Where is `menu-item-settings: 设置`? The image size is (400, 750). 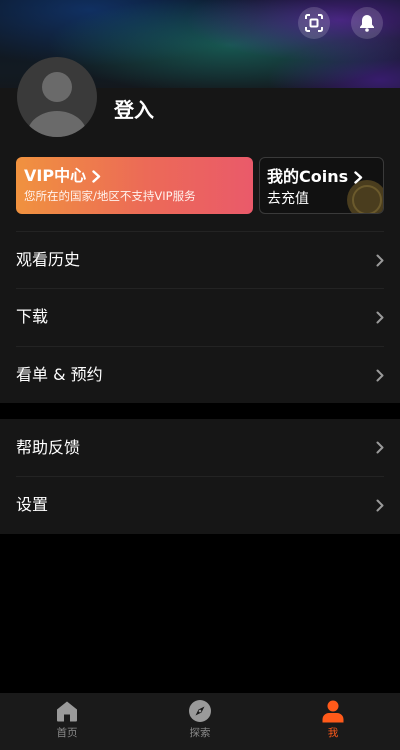 menu-item-settings: 设置 is located at coordinates (200, 504).